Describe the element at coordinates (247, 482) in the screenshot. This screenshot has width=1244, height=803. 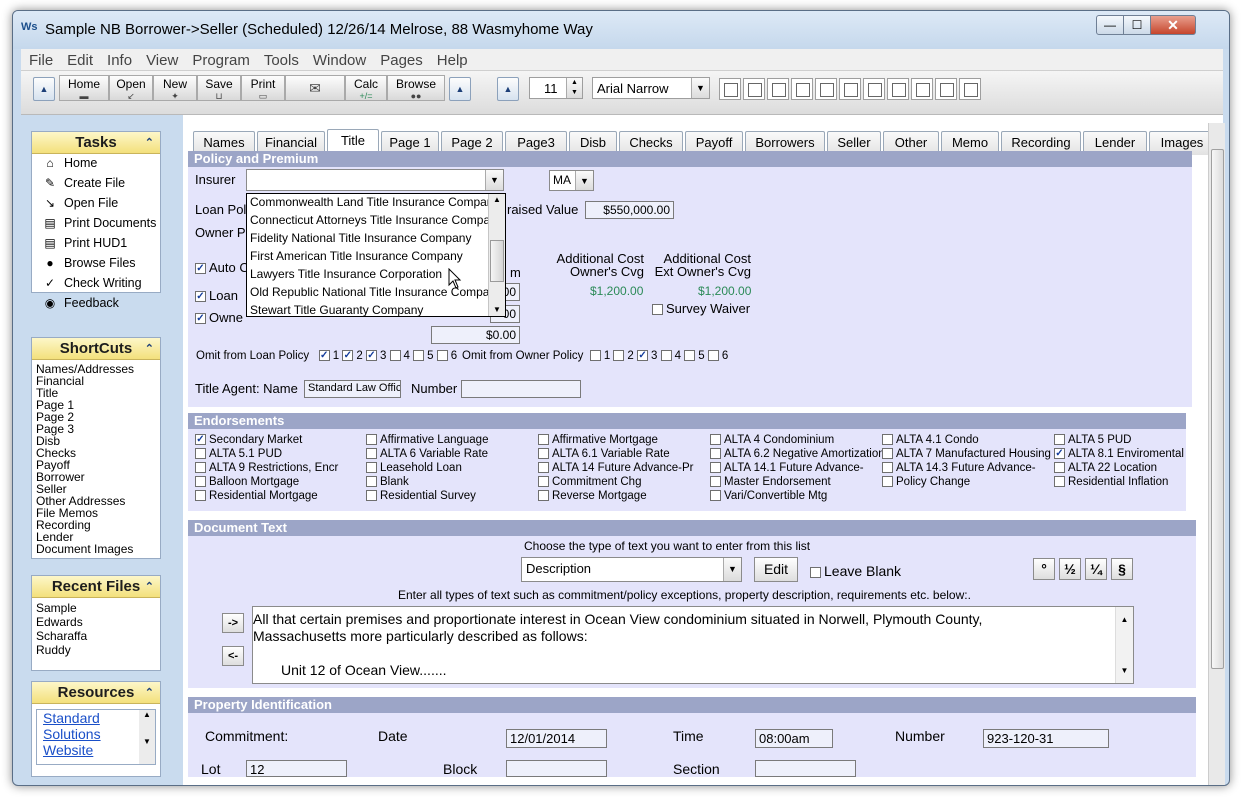
I see `endorsement-item: Balloon Mortgage` at that location.